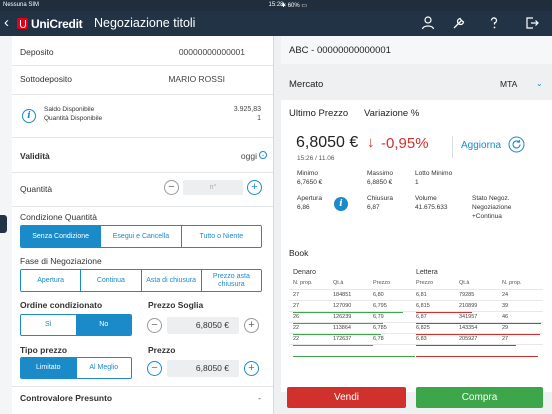 This screenshot has width=552, height=414. I want to click on segment-esegui-e-cancella: Esegui e Cancella, so click(140, 236).